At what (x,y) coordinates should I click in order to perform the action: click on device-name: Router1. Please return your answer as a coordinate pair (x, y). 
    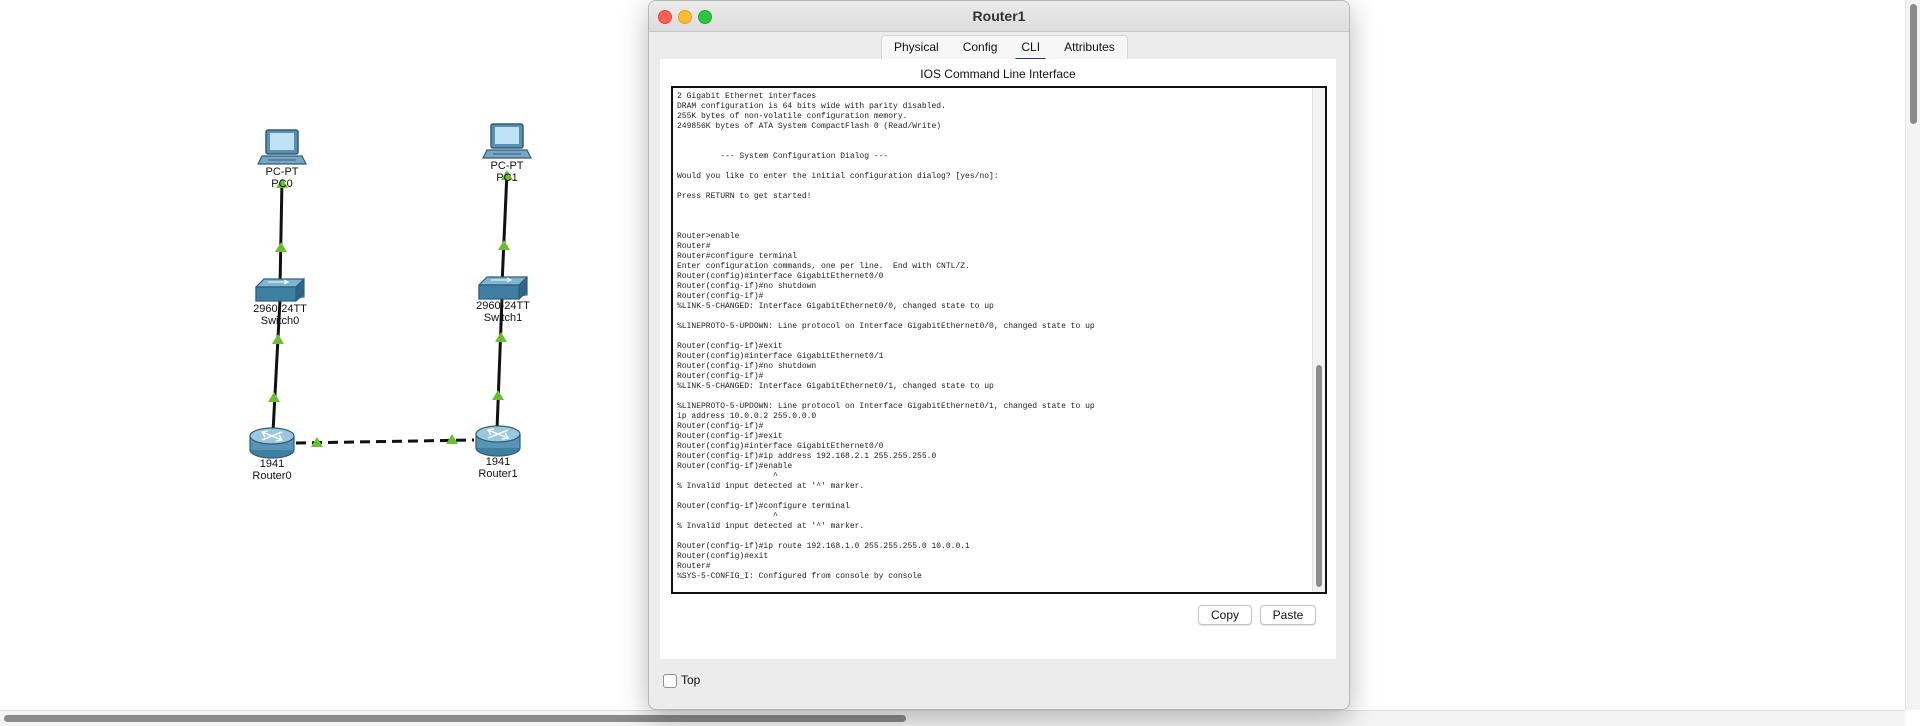
    Looking at the image, I should click on (498, 474).